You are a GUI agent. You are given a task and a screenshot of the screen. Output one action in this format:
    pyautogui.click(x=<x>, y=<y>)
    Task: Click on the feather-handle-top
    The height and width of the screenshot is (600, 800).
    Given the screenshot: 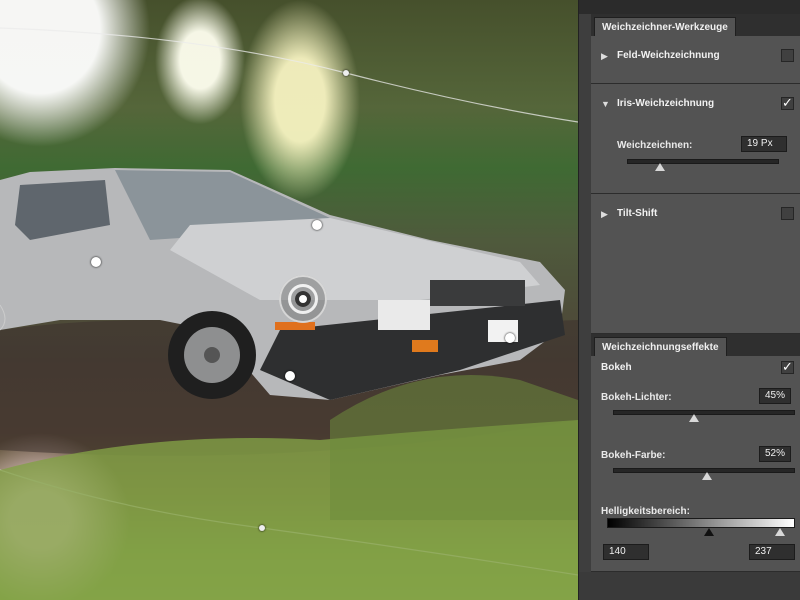 What is the action you would take?
    pyautogui.click(x=317, y=225)
    